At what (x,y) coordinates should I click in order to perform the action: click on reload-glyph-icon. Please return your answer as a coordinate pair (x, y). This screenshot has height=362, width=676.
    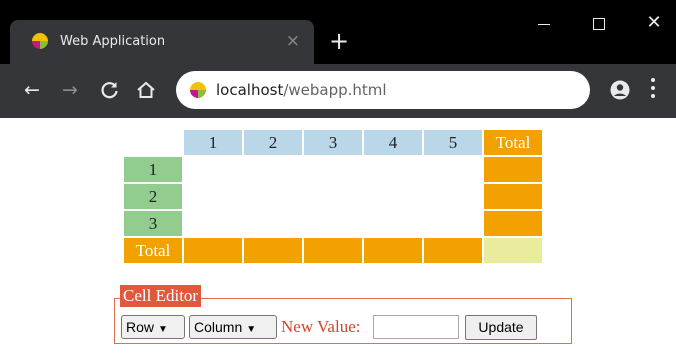
    Looking at the image, I should click on (109, 90).